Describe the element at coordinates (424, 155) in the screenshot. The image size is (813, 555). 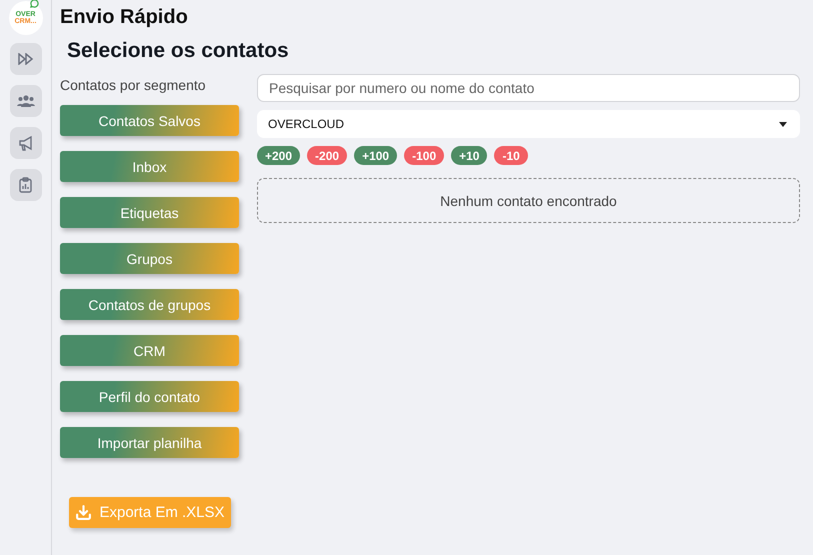
I see `count-chip: -100` at that location.